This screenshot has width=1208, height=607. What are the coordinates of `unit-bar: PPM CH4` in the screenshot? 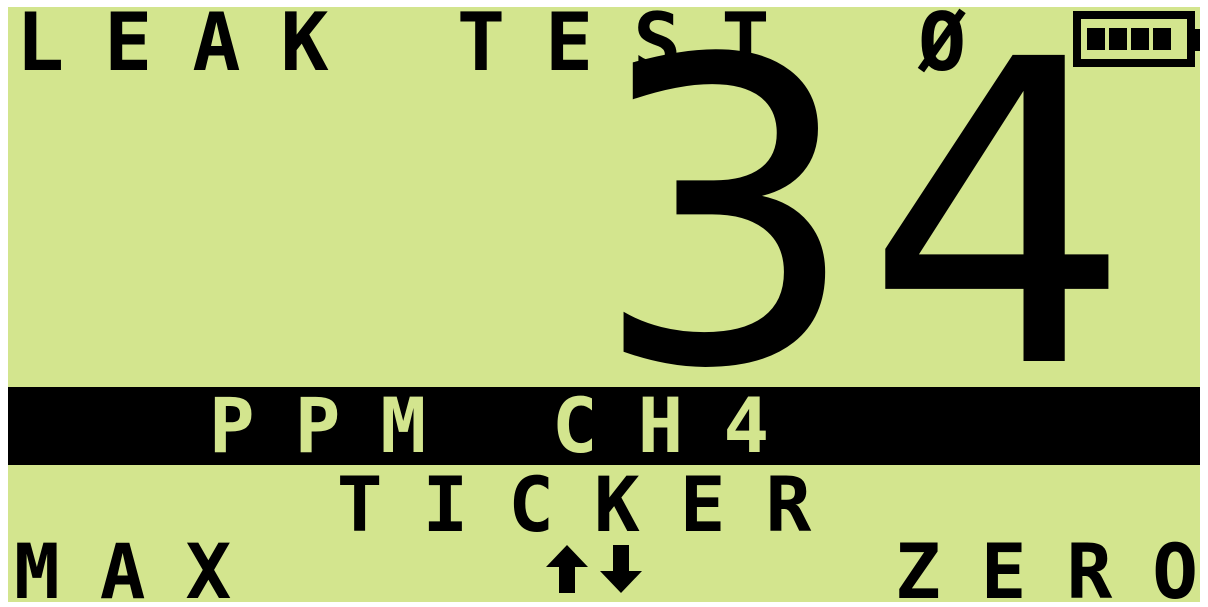 It's located at (604, 426).